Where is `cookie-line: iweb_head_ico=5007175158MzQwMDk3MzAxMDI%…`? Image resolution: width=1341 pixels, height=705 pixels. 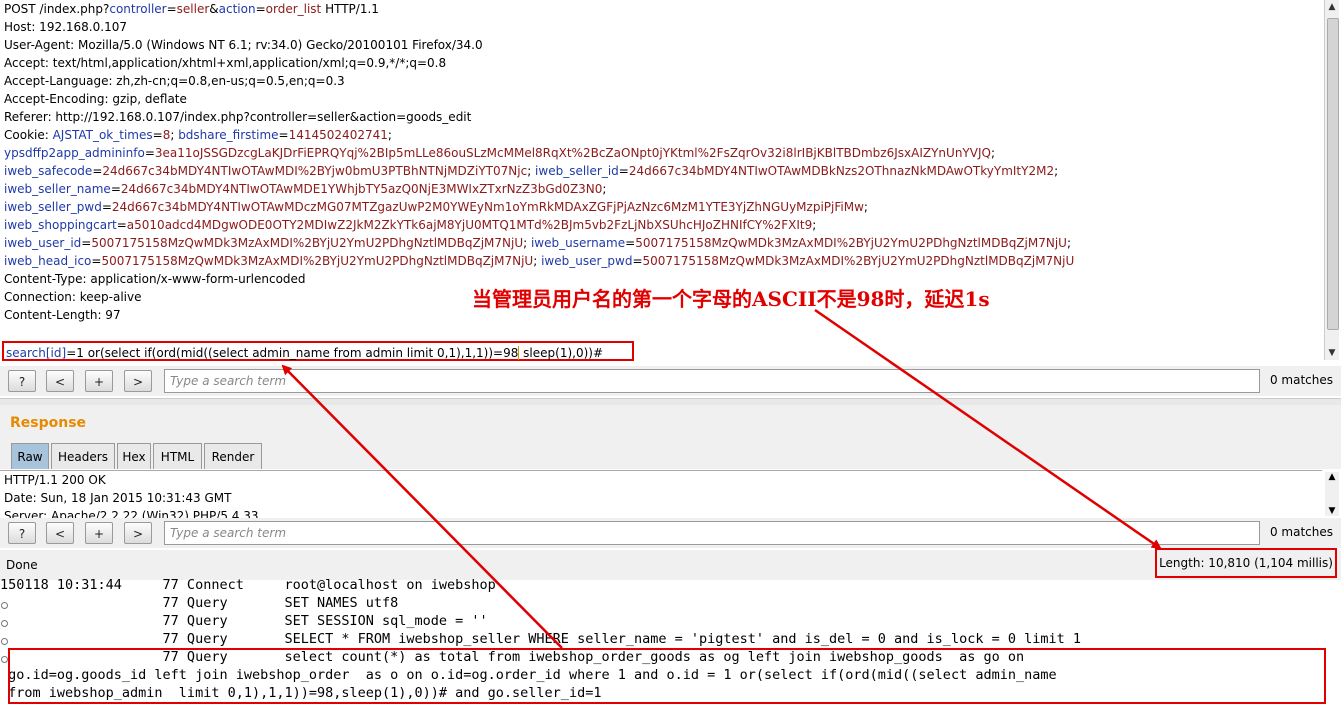
cookie-line: iweb_head_ico=5007175158MzQwMDk3MzAxMDI%… is located at coordinates (539, 261).